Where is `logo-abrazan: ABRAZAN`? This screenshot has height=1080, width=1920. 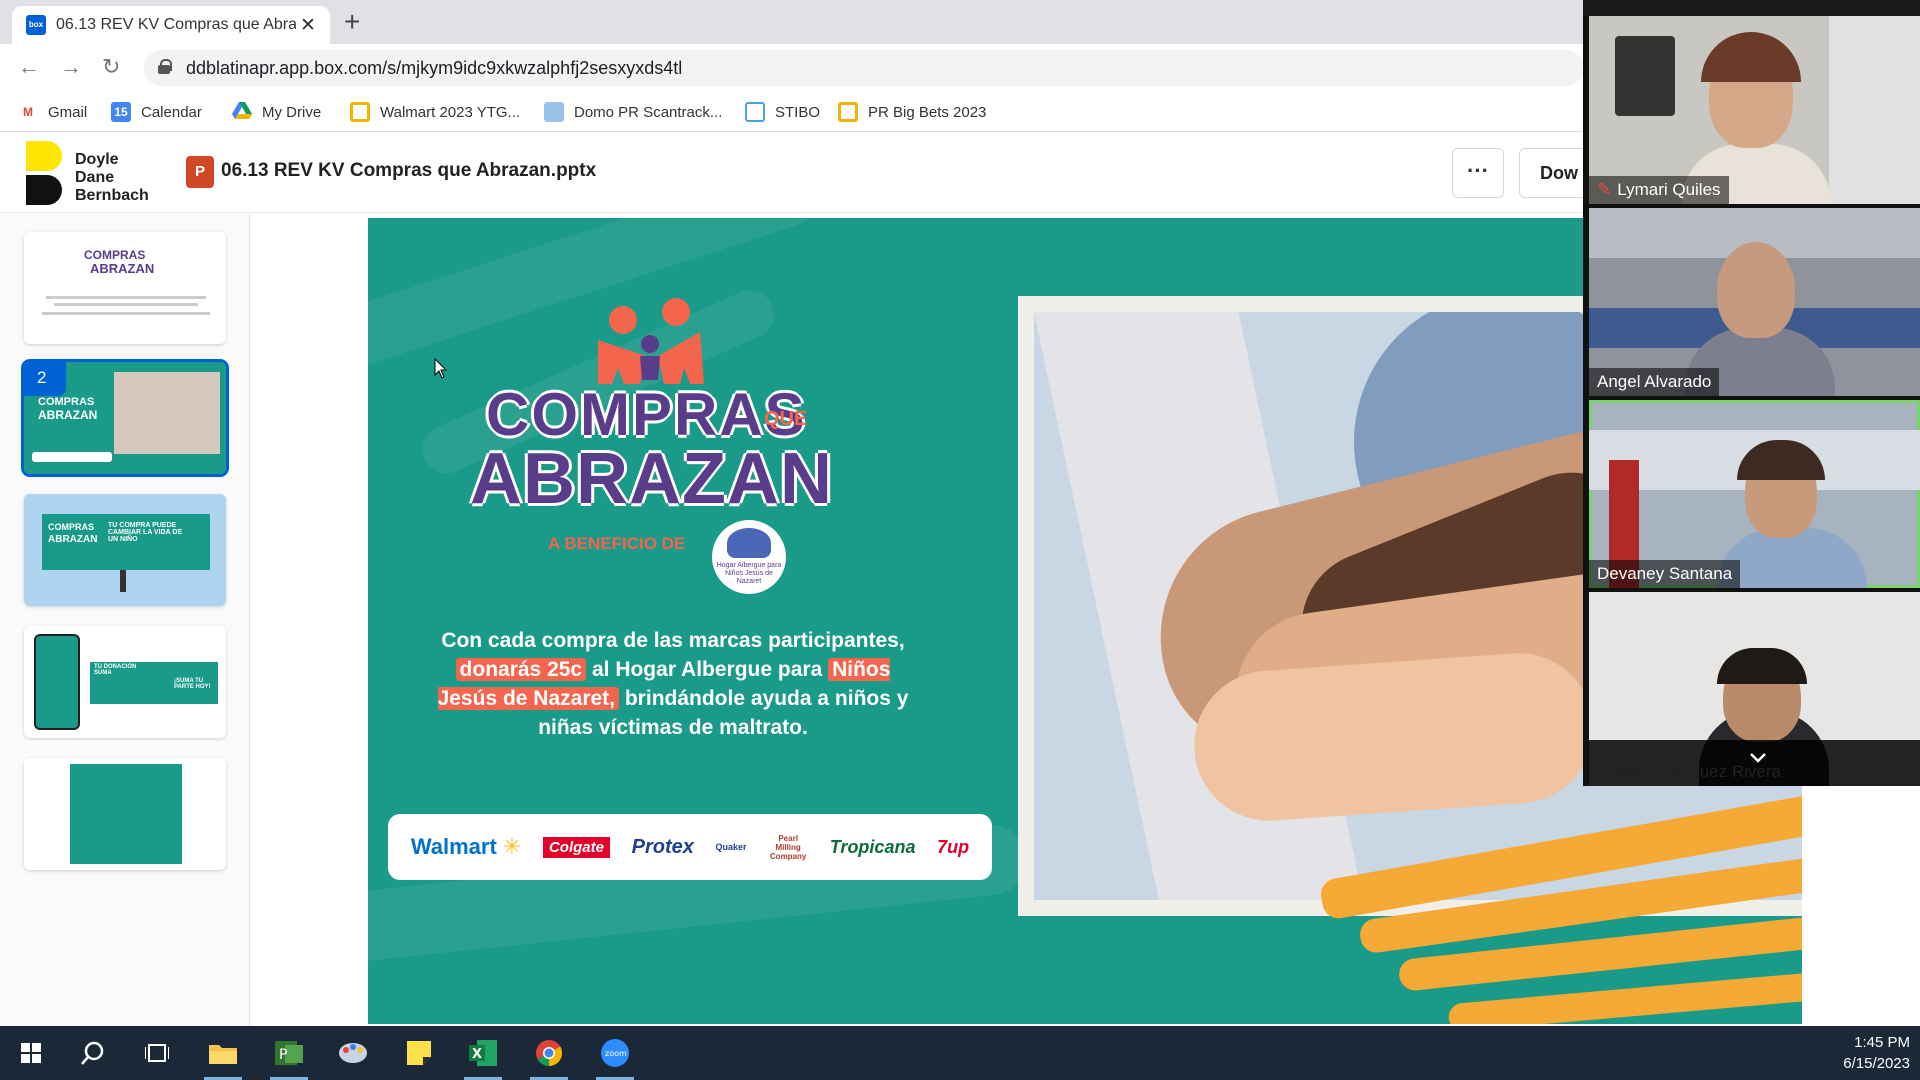 logo-abrazan: ABRAZAN is located at coordinates (651, 479).